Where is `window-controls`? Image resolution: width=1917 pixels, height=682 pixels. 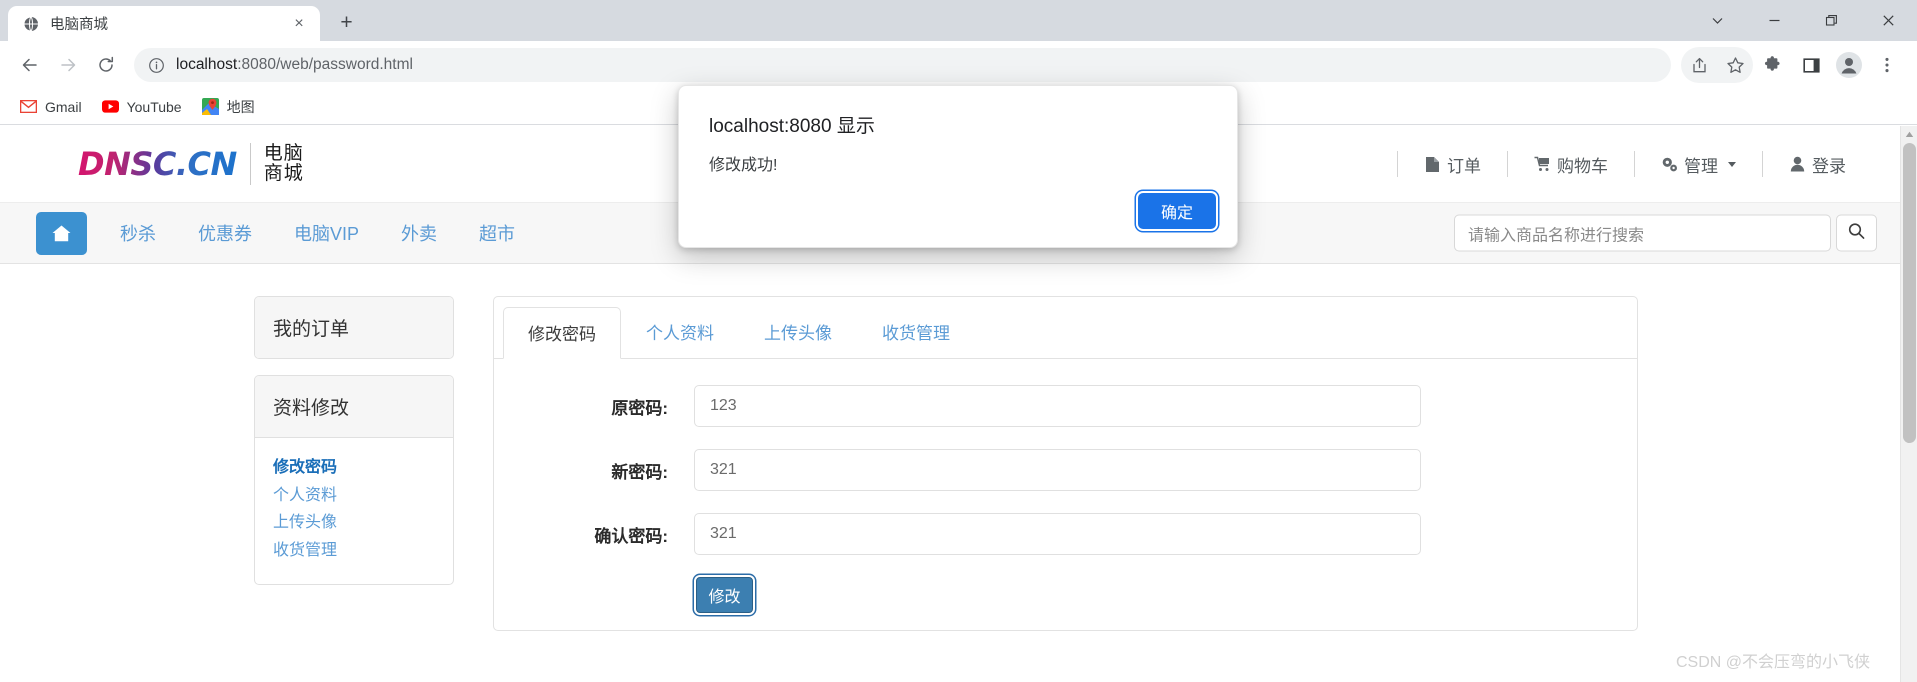 window-controls is located at coordinates (1803, 20).